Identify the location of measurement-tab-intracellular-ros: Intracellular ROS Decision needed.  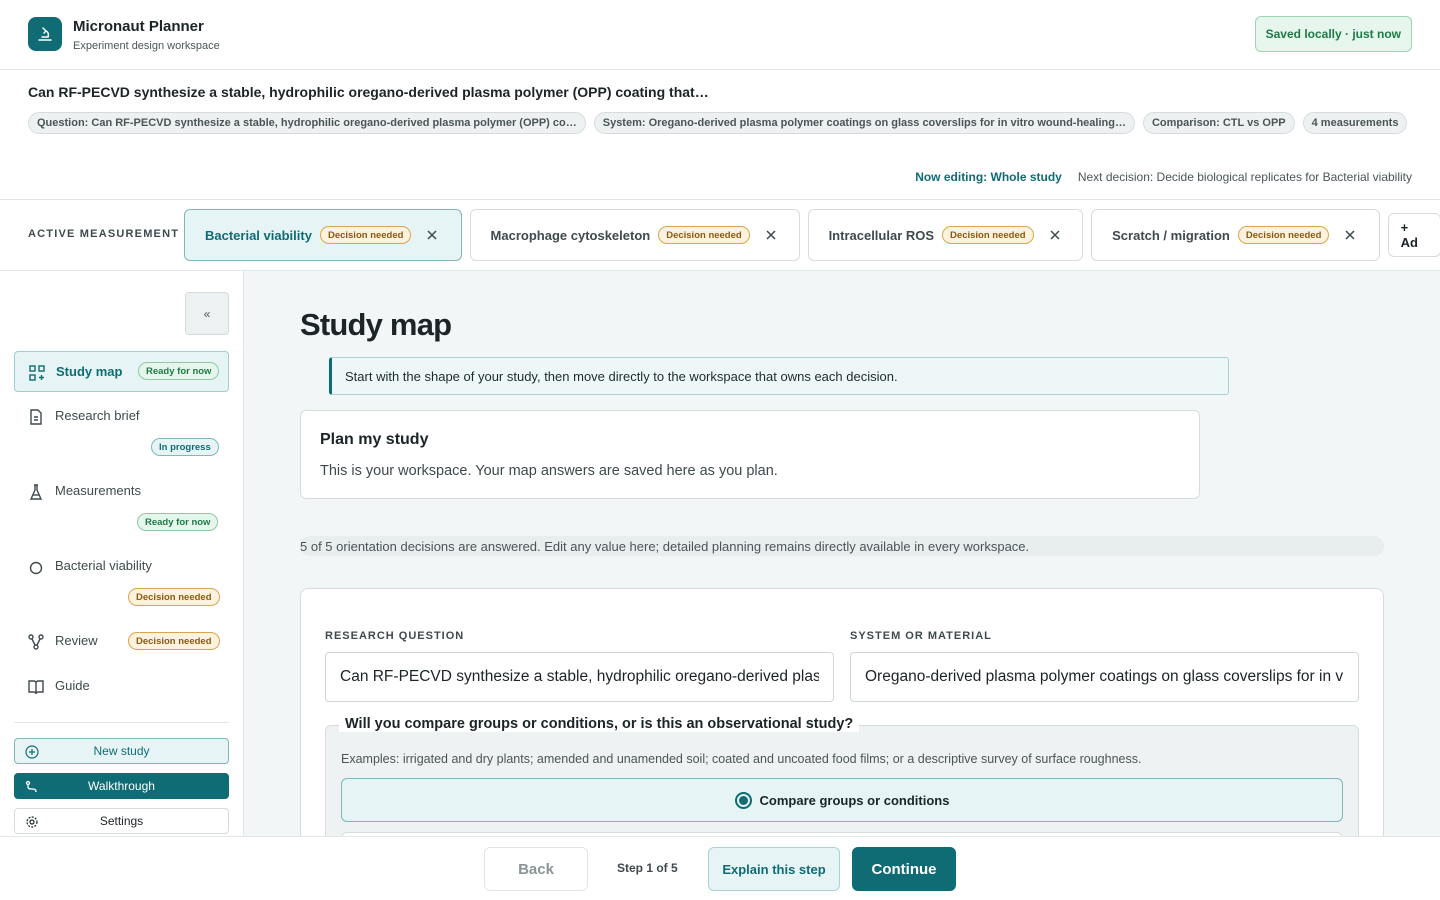
(945, 235).